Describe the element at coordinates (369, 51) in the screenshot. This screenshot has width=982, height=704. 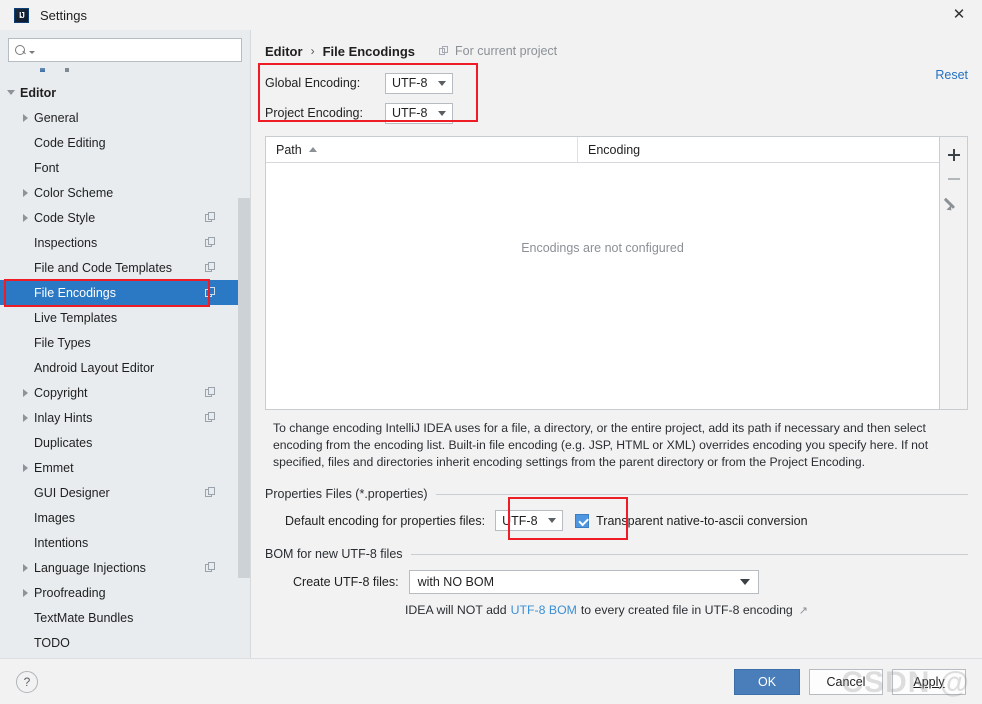
I see `page-title: File Encodings` at that location.